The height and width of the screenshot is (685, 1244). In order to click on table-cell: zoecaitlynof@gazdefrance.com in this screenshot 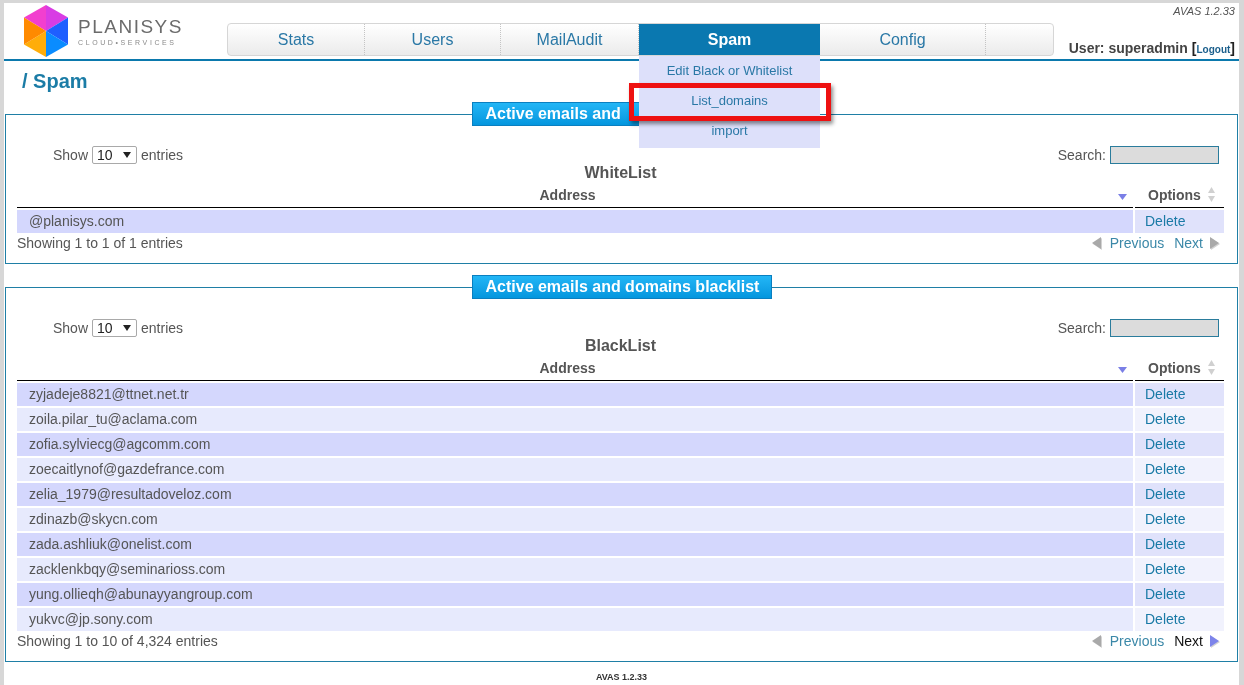, I will do `click(575, 469)`.